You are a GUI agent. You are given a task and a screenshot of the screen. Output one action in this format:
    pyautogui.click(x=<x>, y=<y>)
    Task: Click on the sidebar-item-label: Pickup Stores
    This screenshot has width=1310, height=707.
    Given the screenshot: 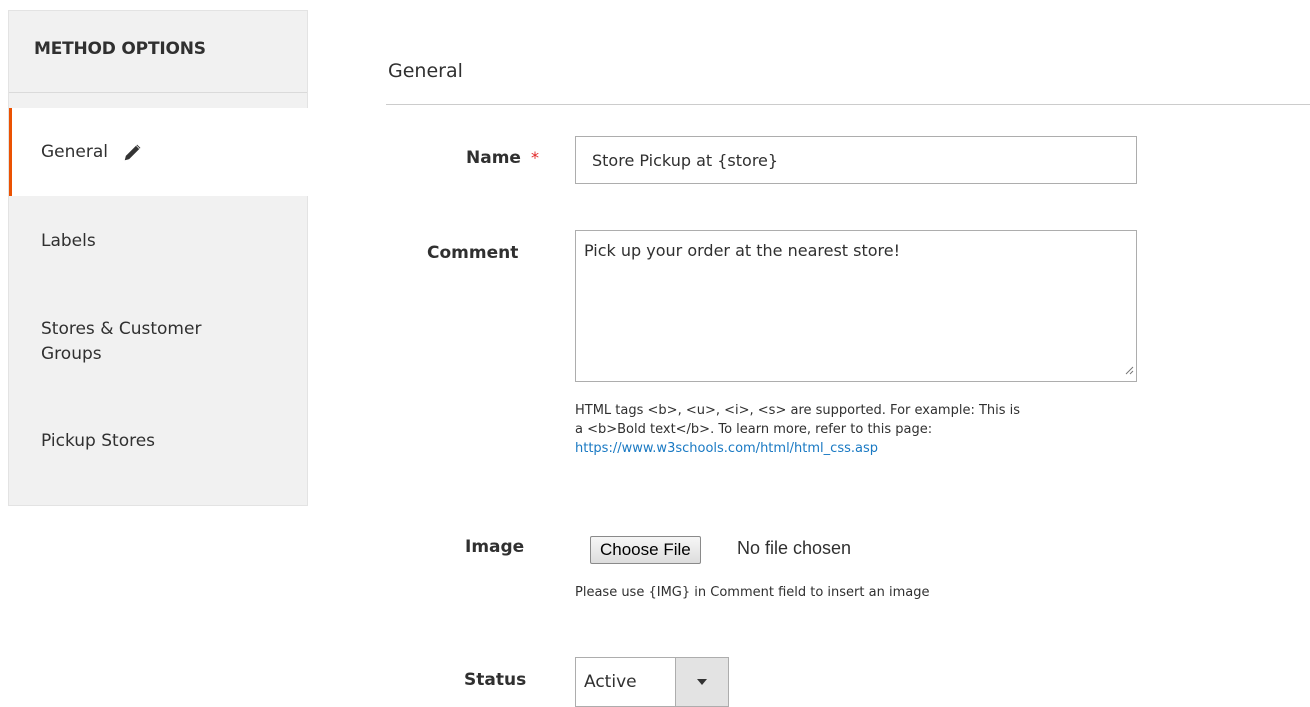 What is the action you would take?
    pyautogui.click(x=98, y=441)
    